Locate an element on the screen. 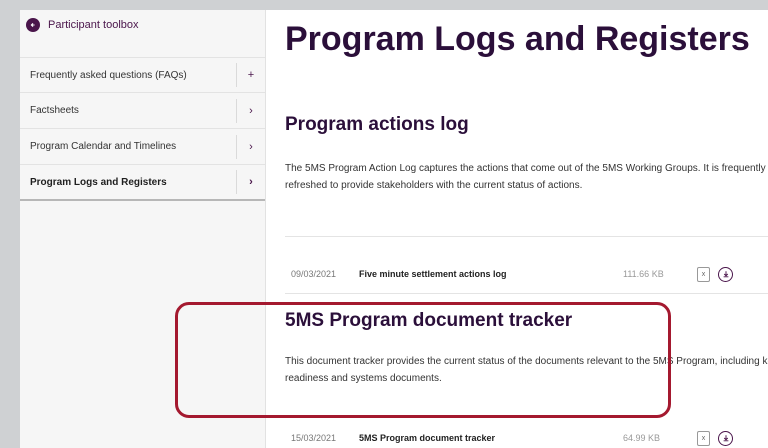 Image resolution: width=768 pixels, height=448 pixels. sidebar-item-label: Factsheets is located at coordinates (54, 110).